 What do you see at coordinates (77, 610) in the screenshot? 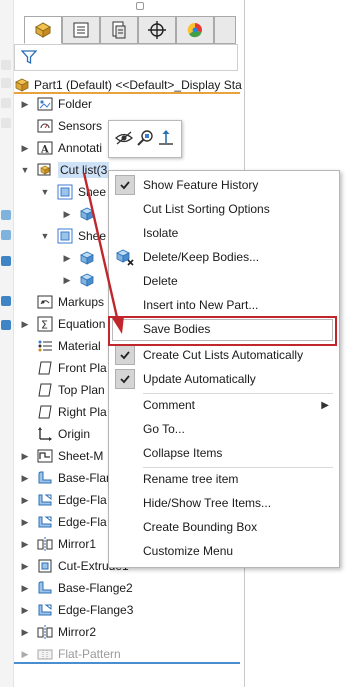
I see `tree-item-edge-flange-3: ▶ Edge-Flange3` at bounding box center [77, 610].